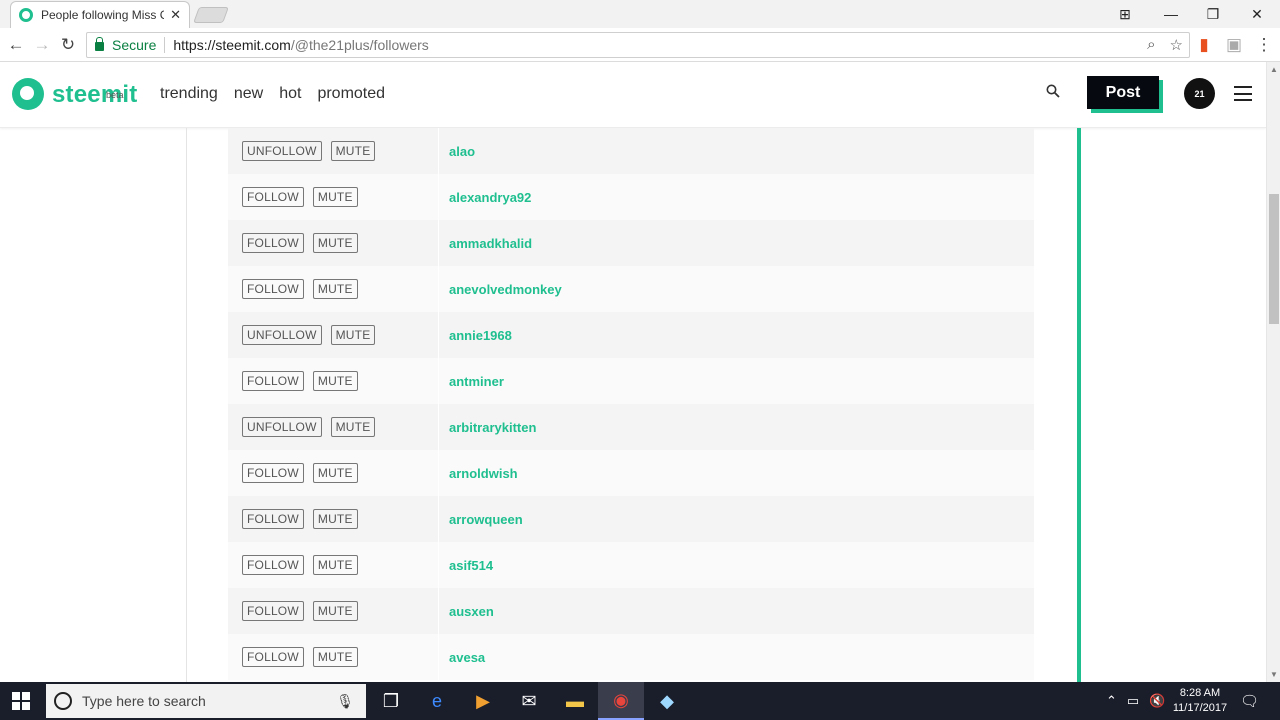  Describe the element at coordinates (1264, 45) in the screenshot. I see `chrome-menu-icon: ⋮` at that location.